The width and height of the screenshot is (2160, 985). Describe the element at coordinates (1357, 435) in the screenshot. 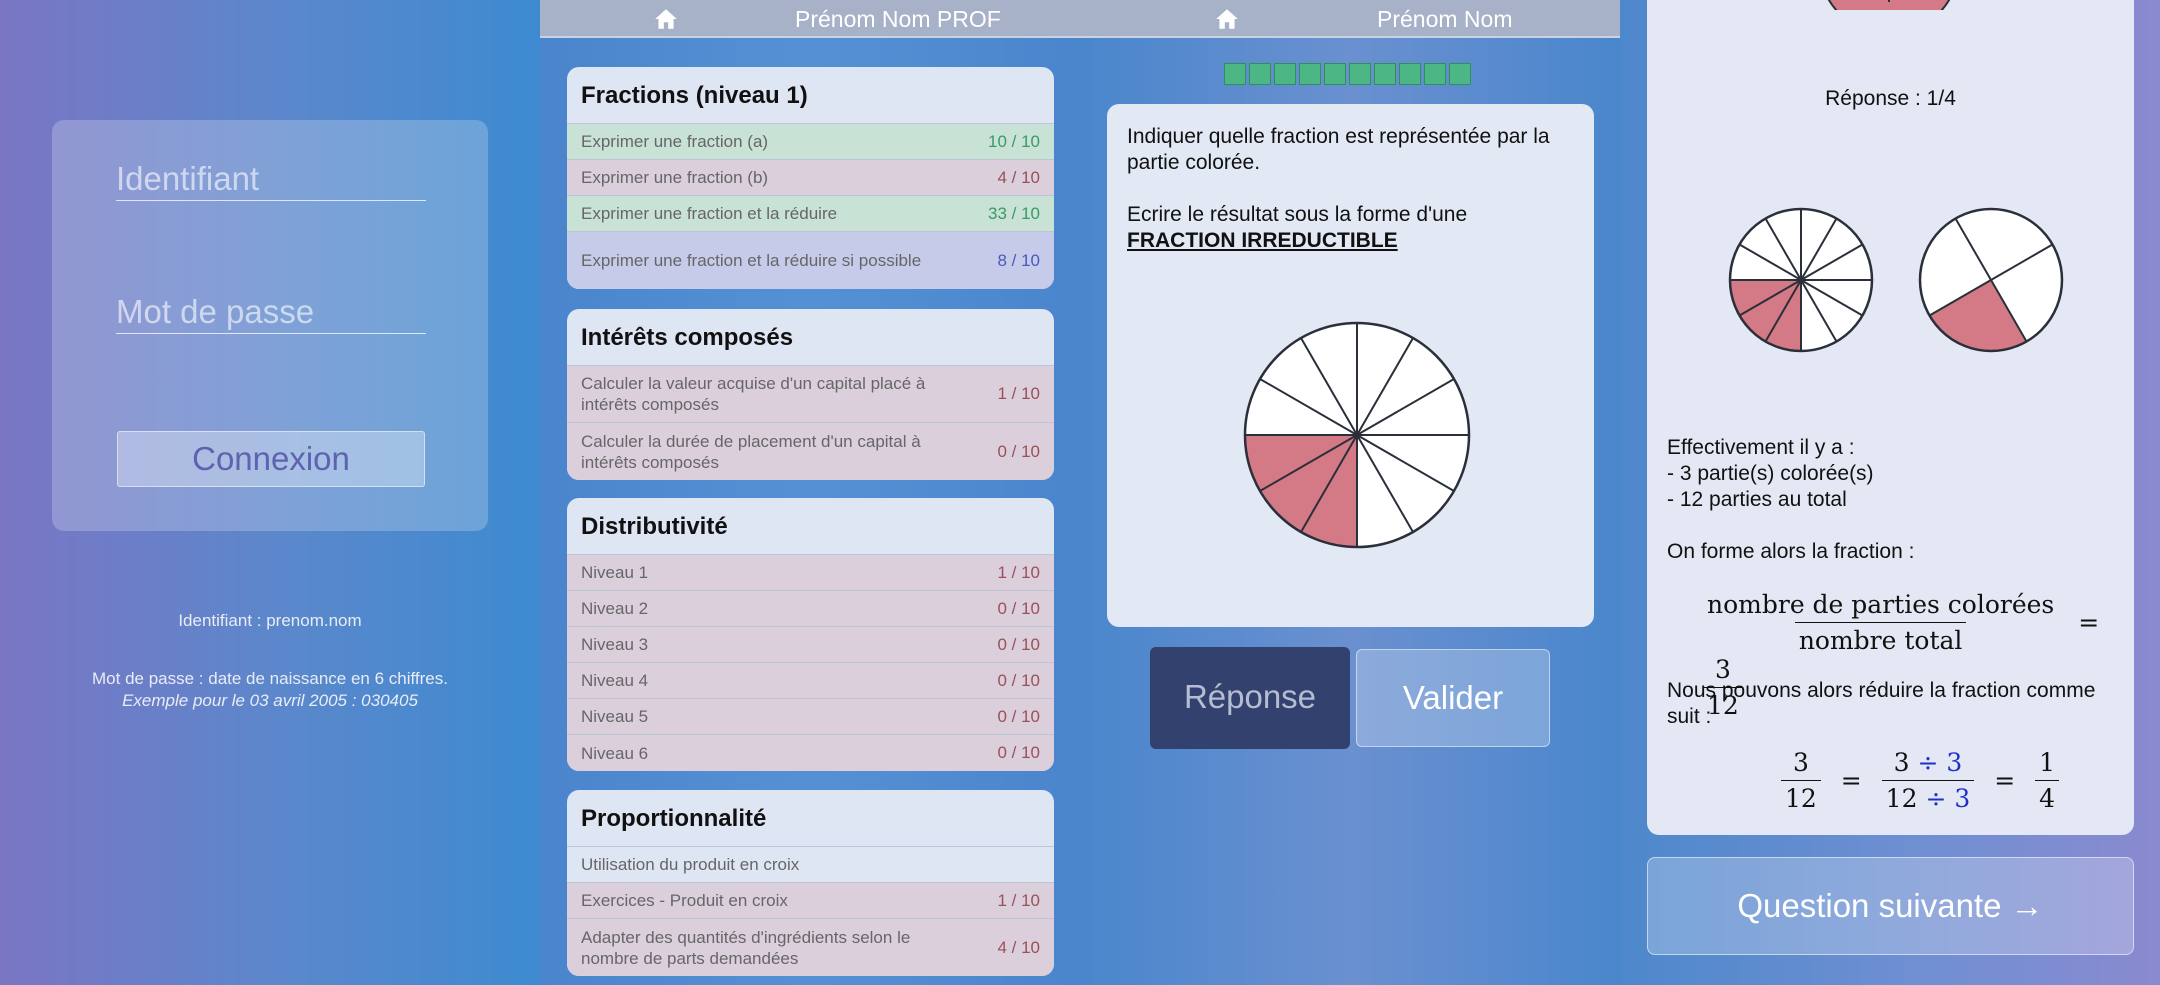

I see `fraction-pie-chart` at that location.